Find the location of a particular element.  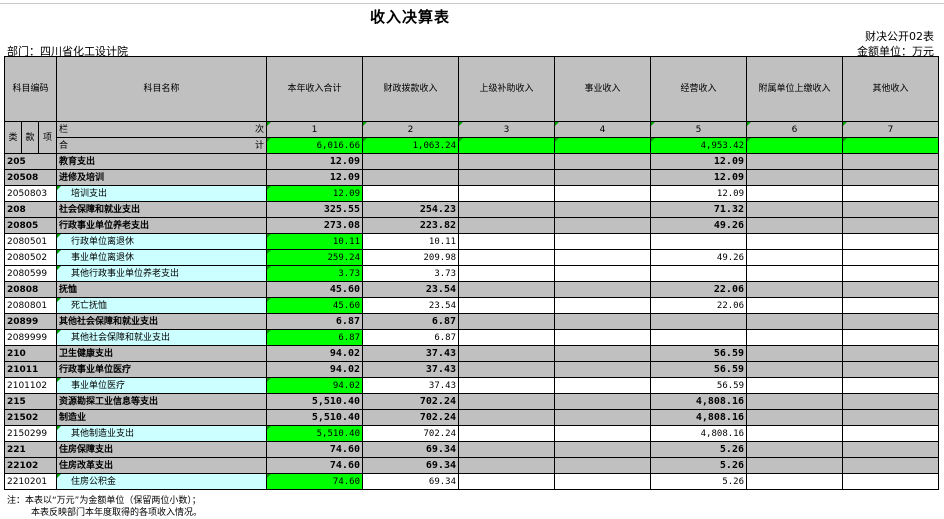

value-cell-col-5: 56.59 is located at coordinates (698, 369).